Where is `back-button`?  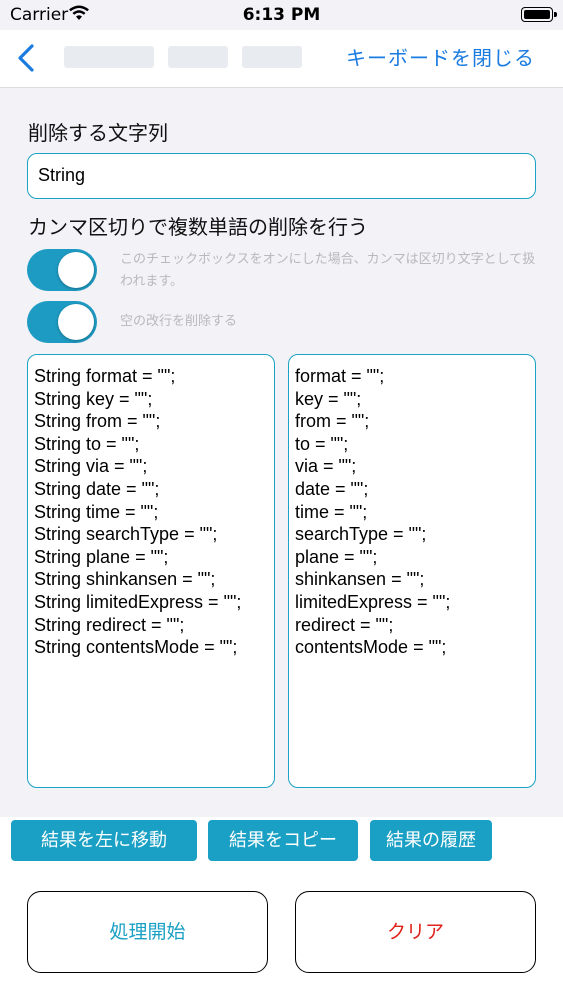 back-button is located at coordinates (28, 58).